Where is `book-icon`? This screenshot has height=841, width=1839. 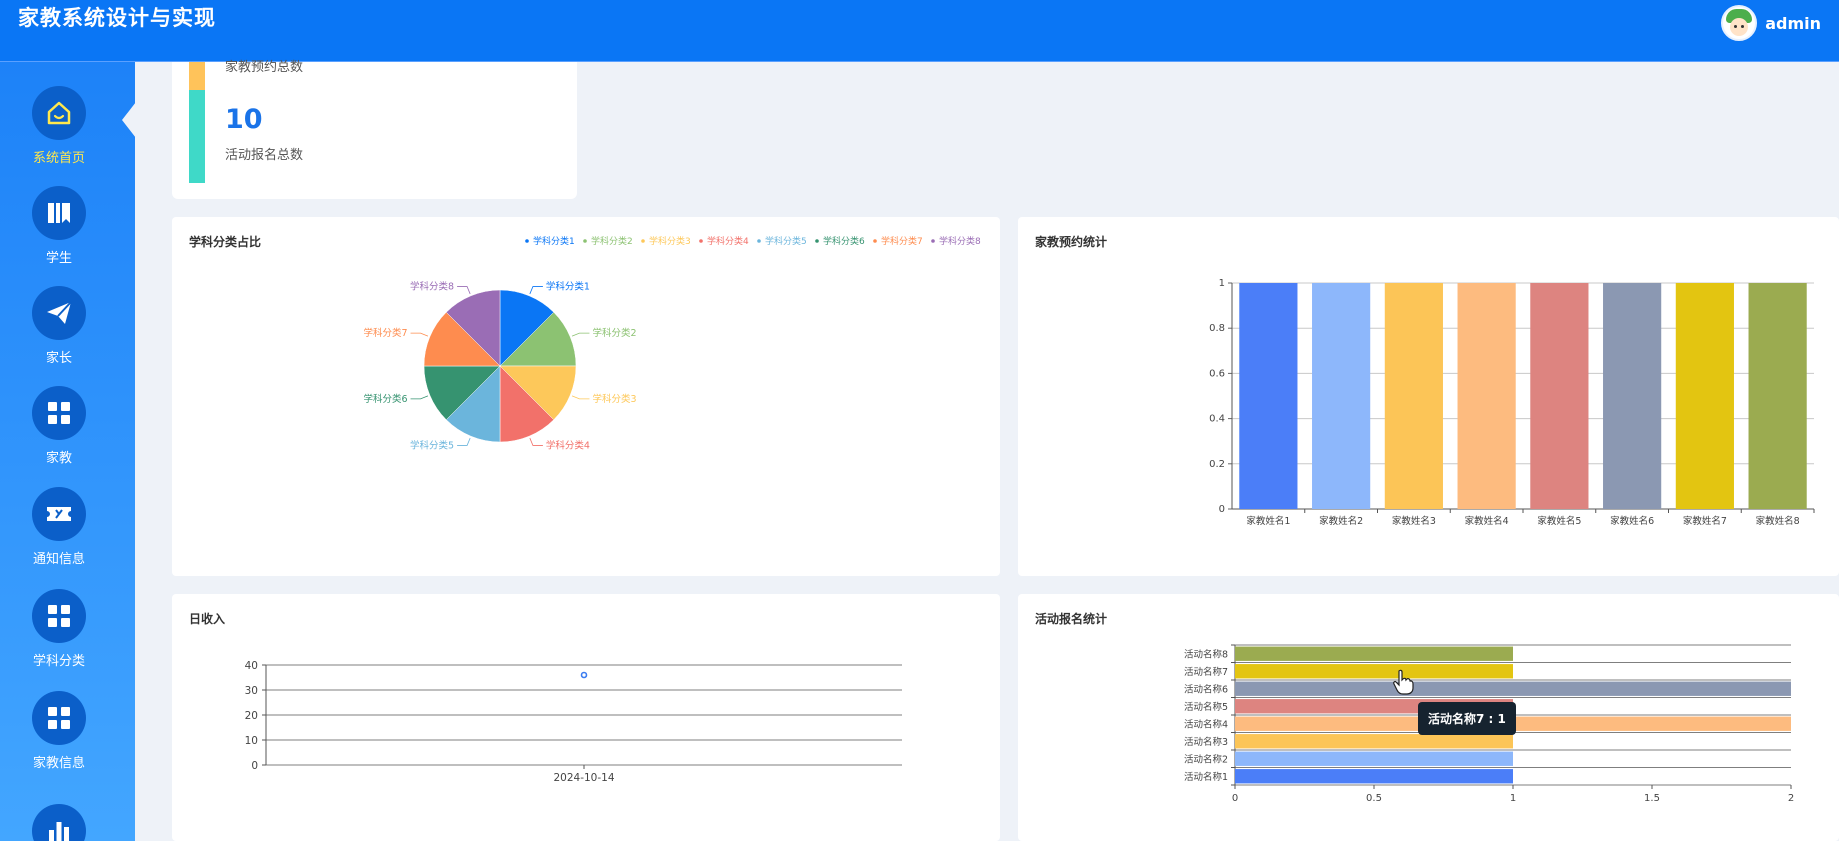 book-icon is located at coordinates (59, 213).